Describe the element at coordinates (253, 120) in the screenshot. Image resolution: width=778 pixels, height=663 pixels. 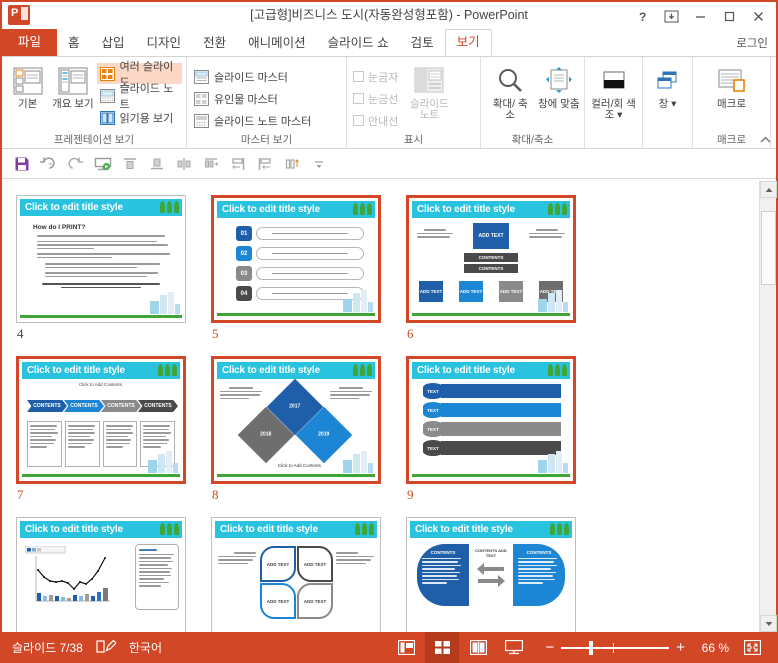
I see `notes-master-button: 슬라이드 노트 마스터` at that location.